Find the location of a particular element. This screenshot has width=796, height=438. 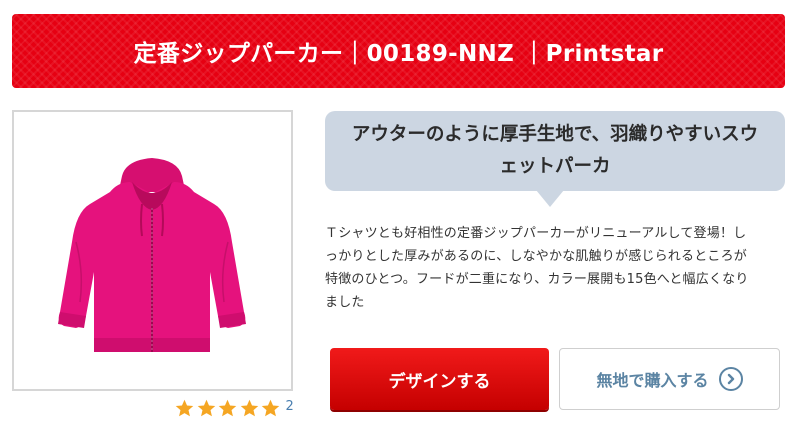

catch-copy-bubble: アウターのように厚手生地で、羽織りやすいスウ ェットパーカ is located at coordinates (555, 151).